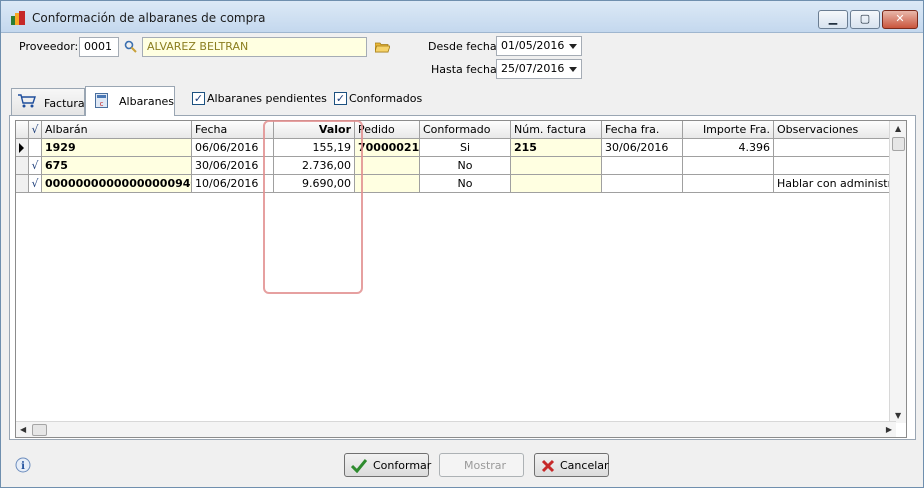 Image resolution: width=924 pixels, height=488 pixels. I want to click on albaran-cell: 675, so click(117, 166).